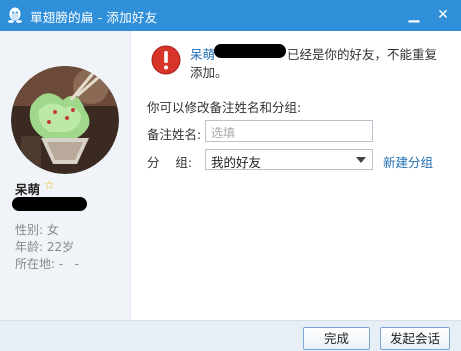 Image resolution: width=461 pixels, height=351 pixels. I want to click on remark-label: 备注姓名:, so click(174, 134).